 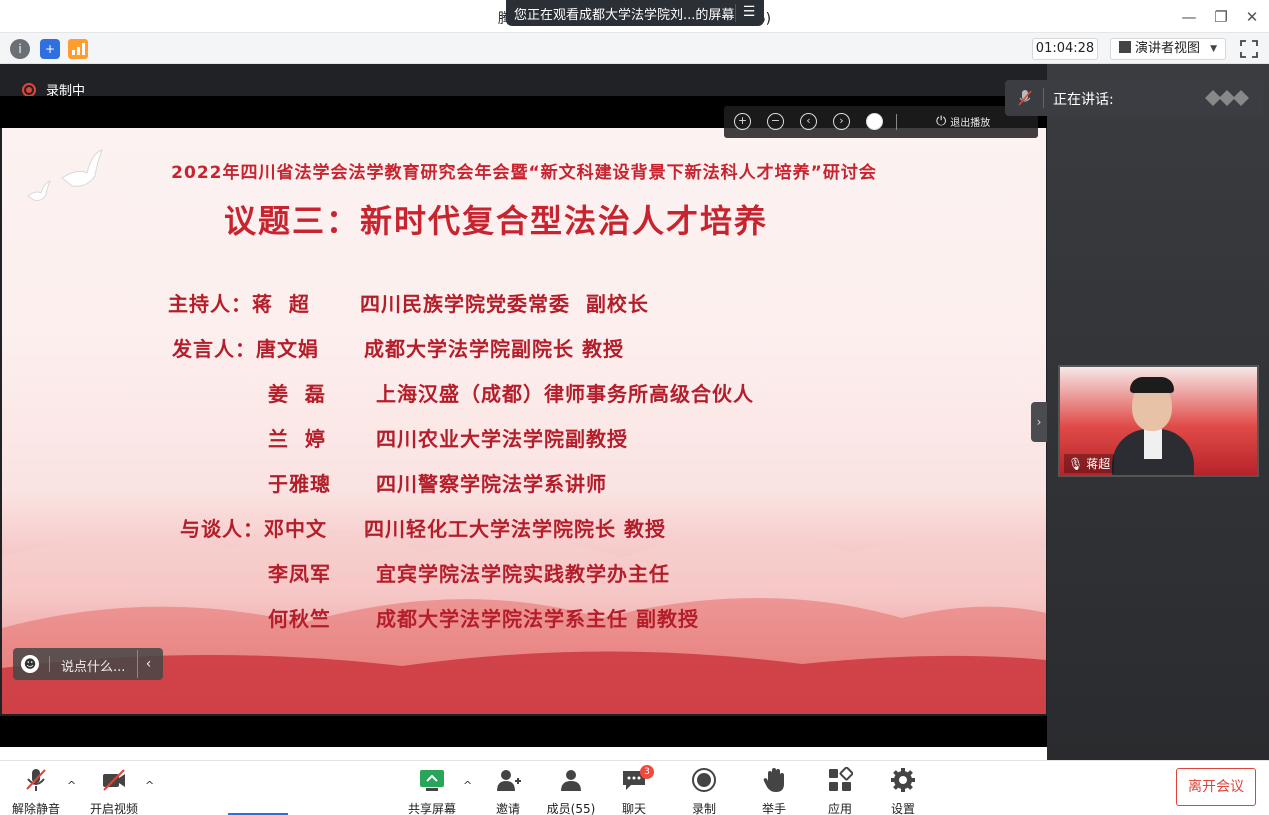 I want to click on settings-label: 设置, so click(x=902, y=808).